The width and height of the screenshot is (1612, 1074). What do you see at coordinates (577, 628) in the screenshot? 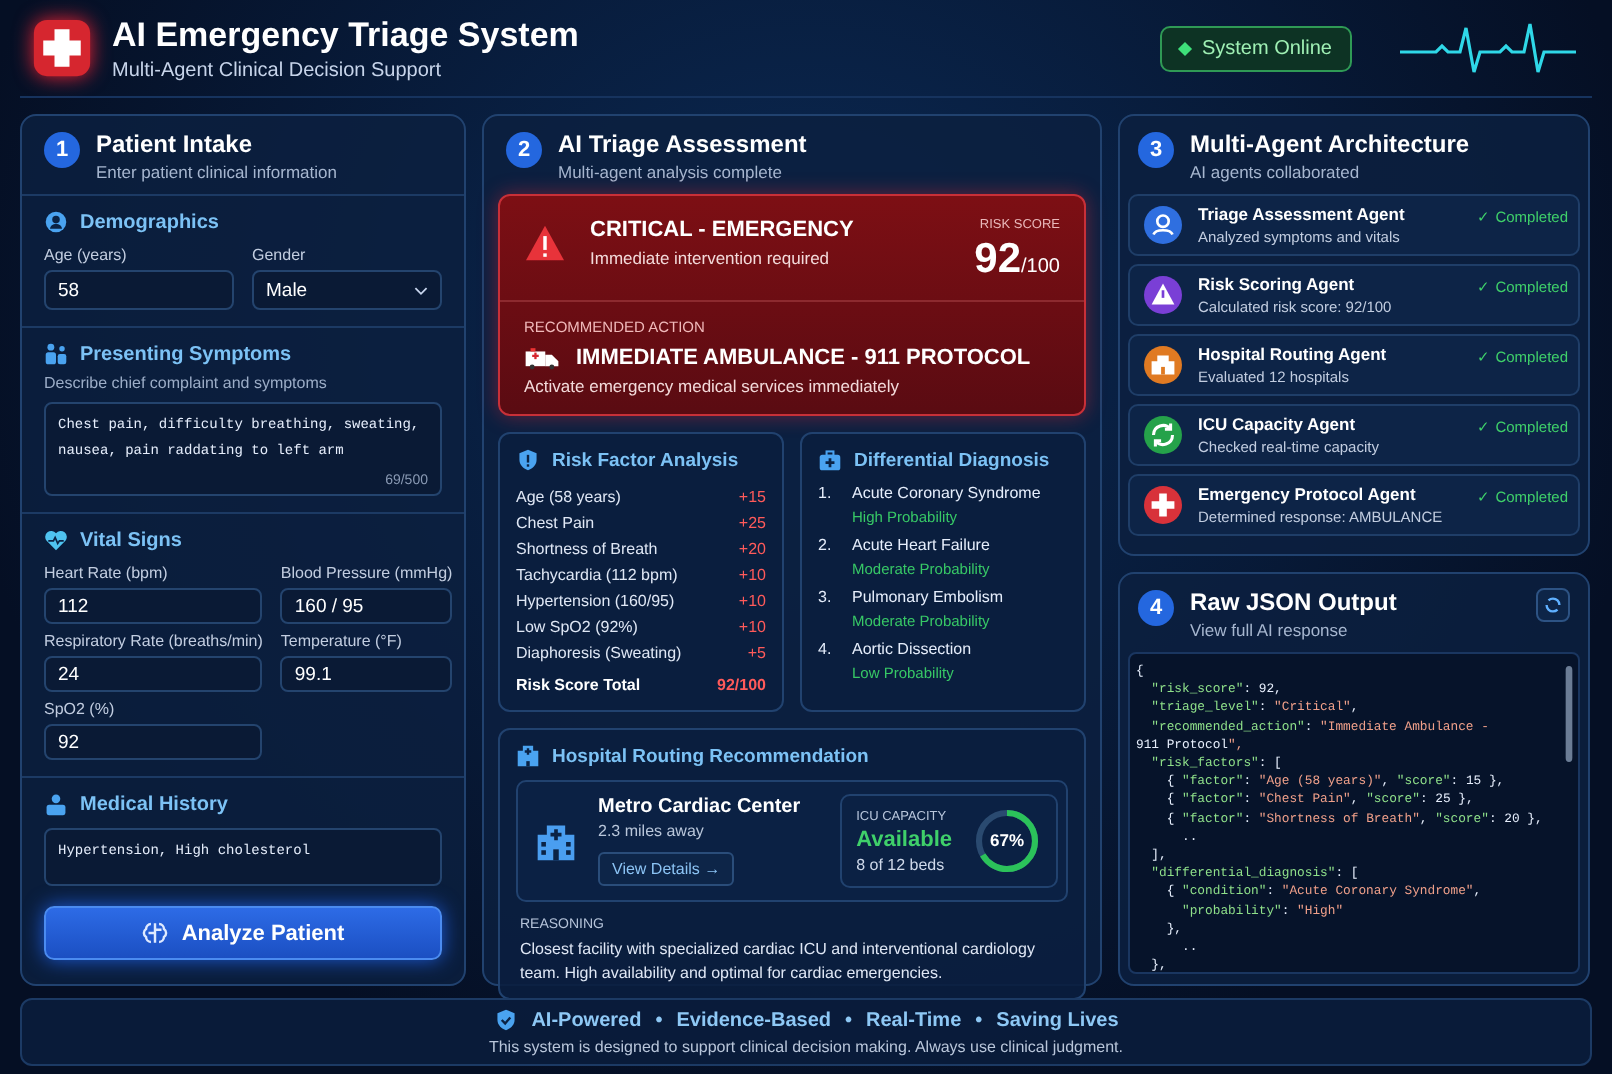
I see `risk-factor: Low SpO2 (92%)` at bounding box center [577, 628].